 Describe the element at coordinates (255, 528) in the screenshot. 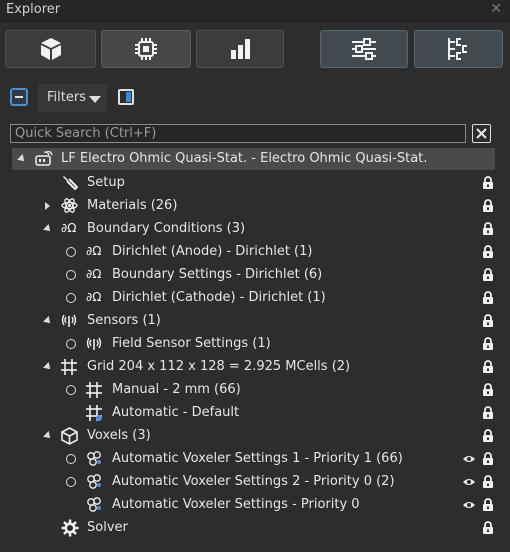

I see `tree-item-solver: Solver` at that location.